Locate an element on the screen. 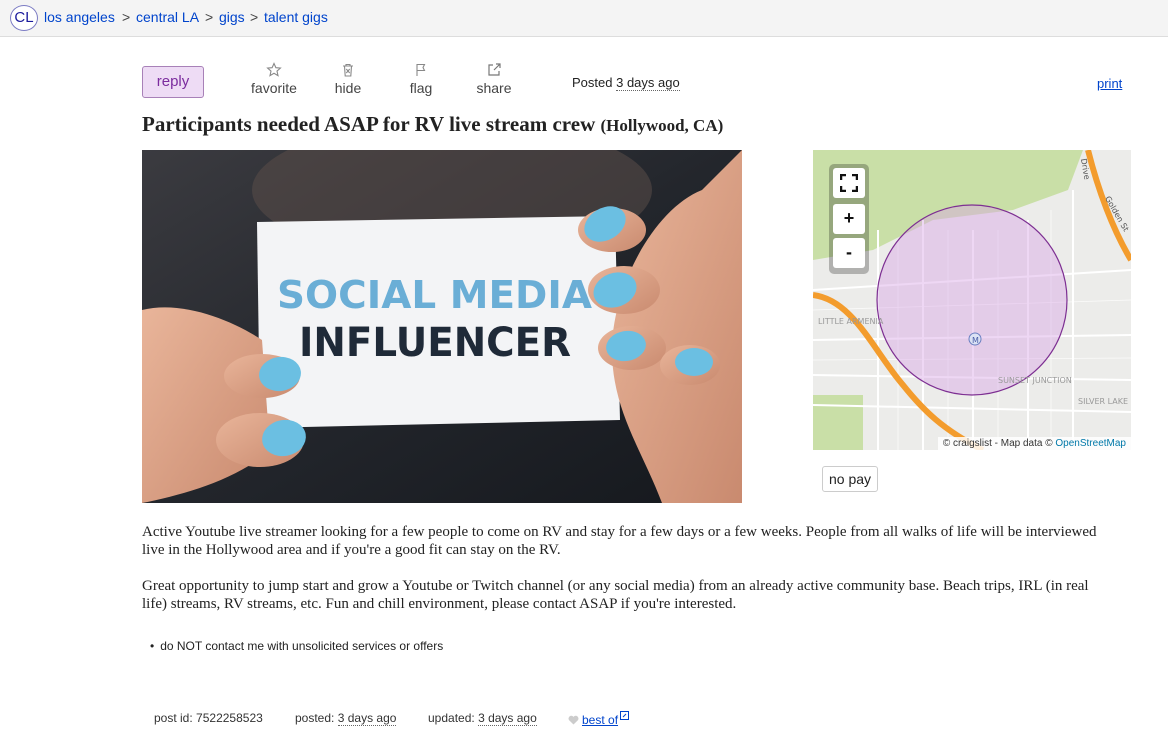  breadcrumb-gigs: gigs is located at coordinates (232, 17).